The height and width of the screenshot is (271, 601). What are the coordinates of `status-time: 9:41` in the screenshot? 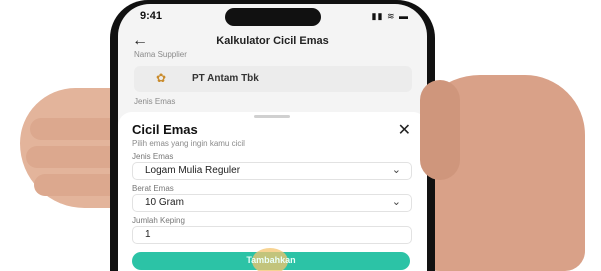 It's located at (151, 16).